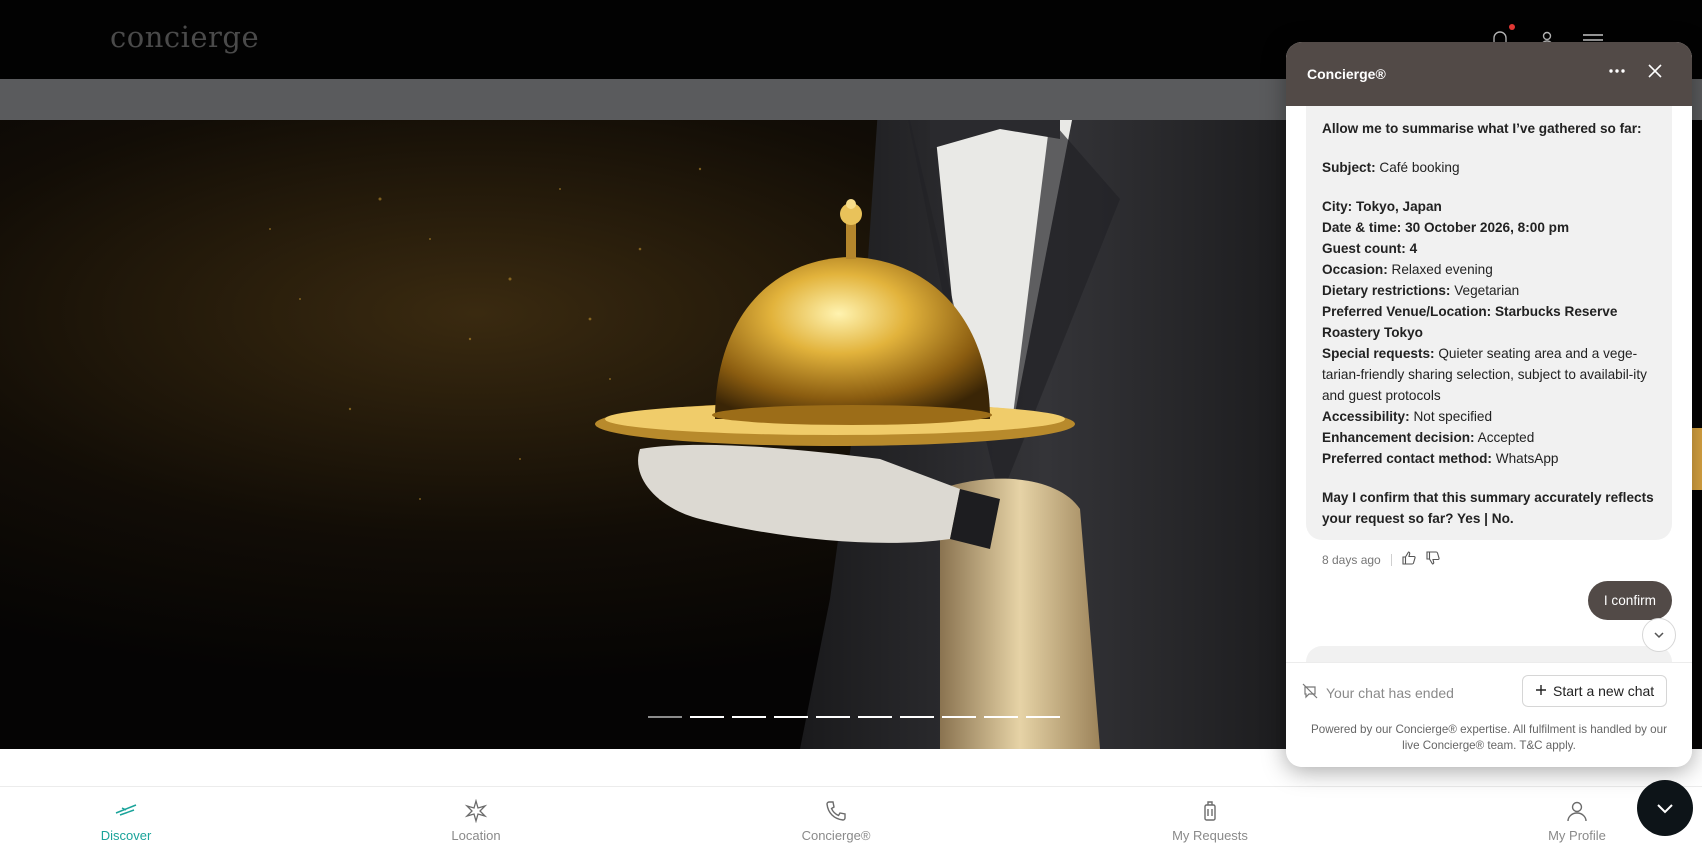 This screenshot has height=847, width=1702. What do you see at coordinates (1407, 458) in the screenshot?
I see `detail-label: Preferred contact method:` at bounding box center [1407, 458].